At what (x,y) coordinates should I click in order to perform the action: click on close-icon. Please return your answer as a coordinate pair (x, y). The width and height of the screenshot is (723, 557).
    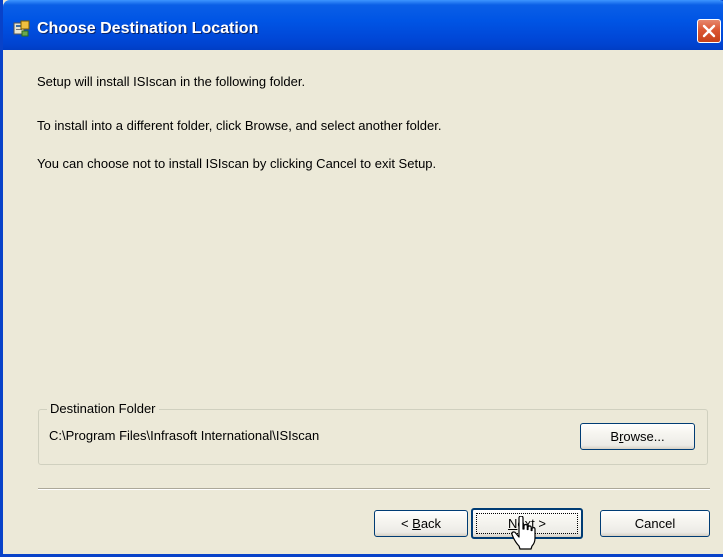
    Looking at the image, I should click on (709, 31).